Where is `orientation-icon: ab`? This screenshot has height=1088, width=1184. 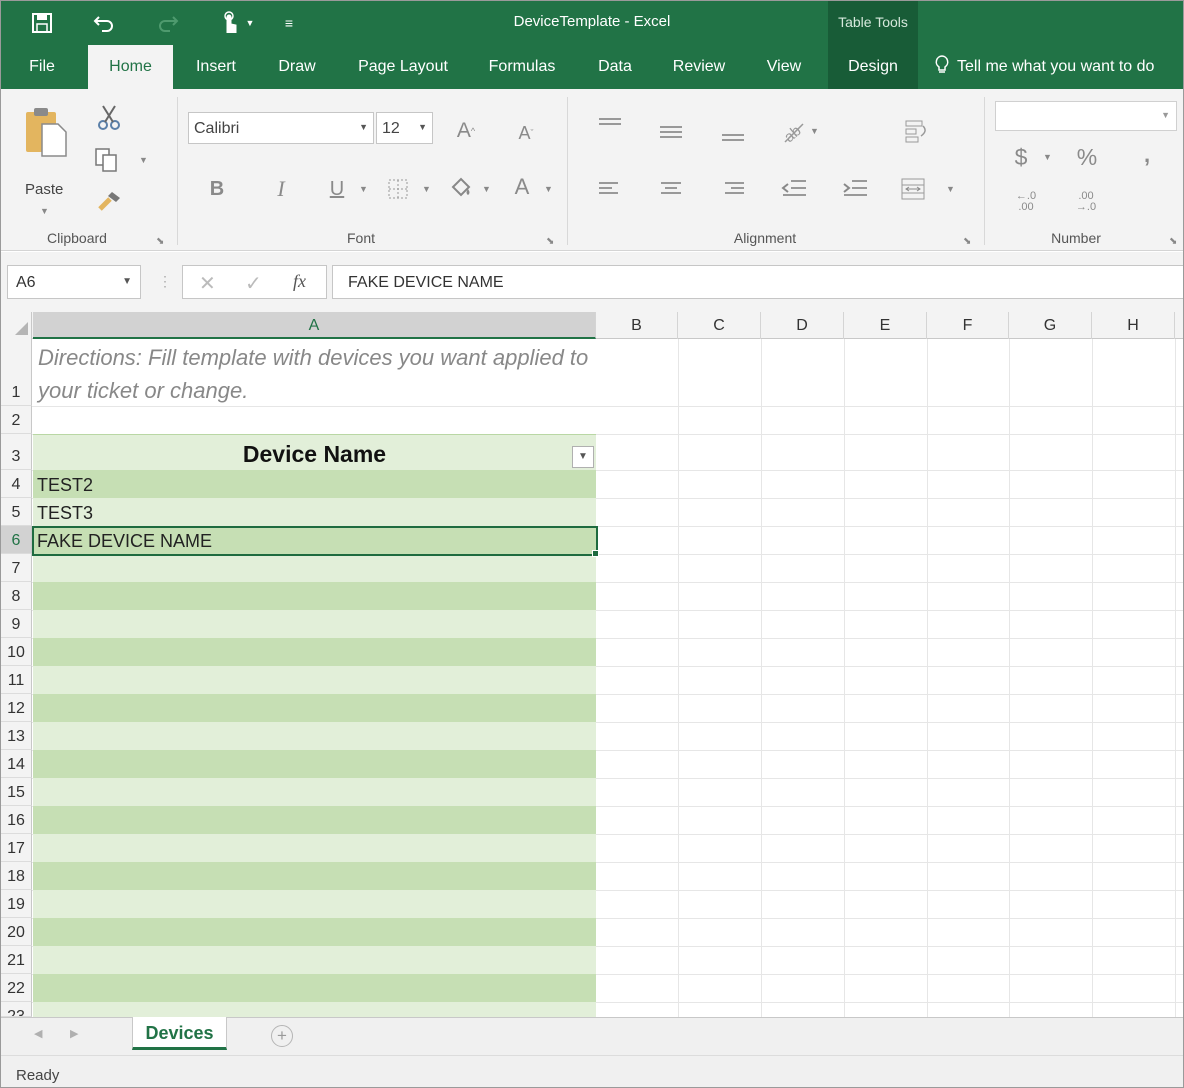 orientation-icon: ab is located at coordinates (794, 131).